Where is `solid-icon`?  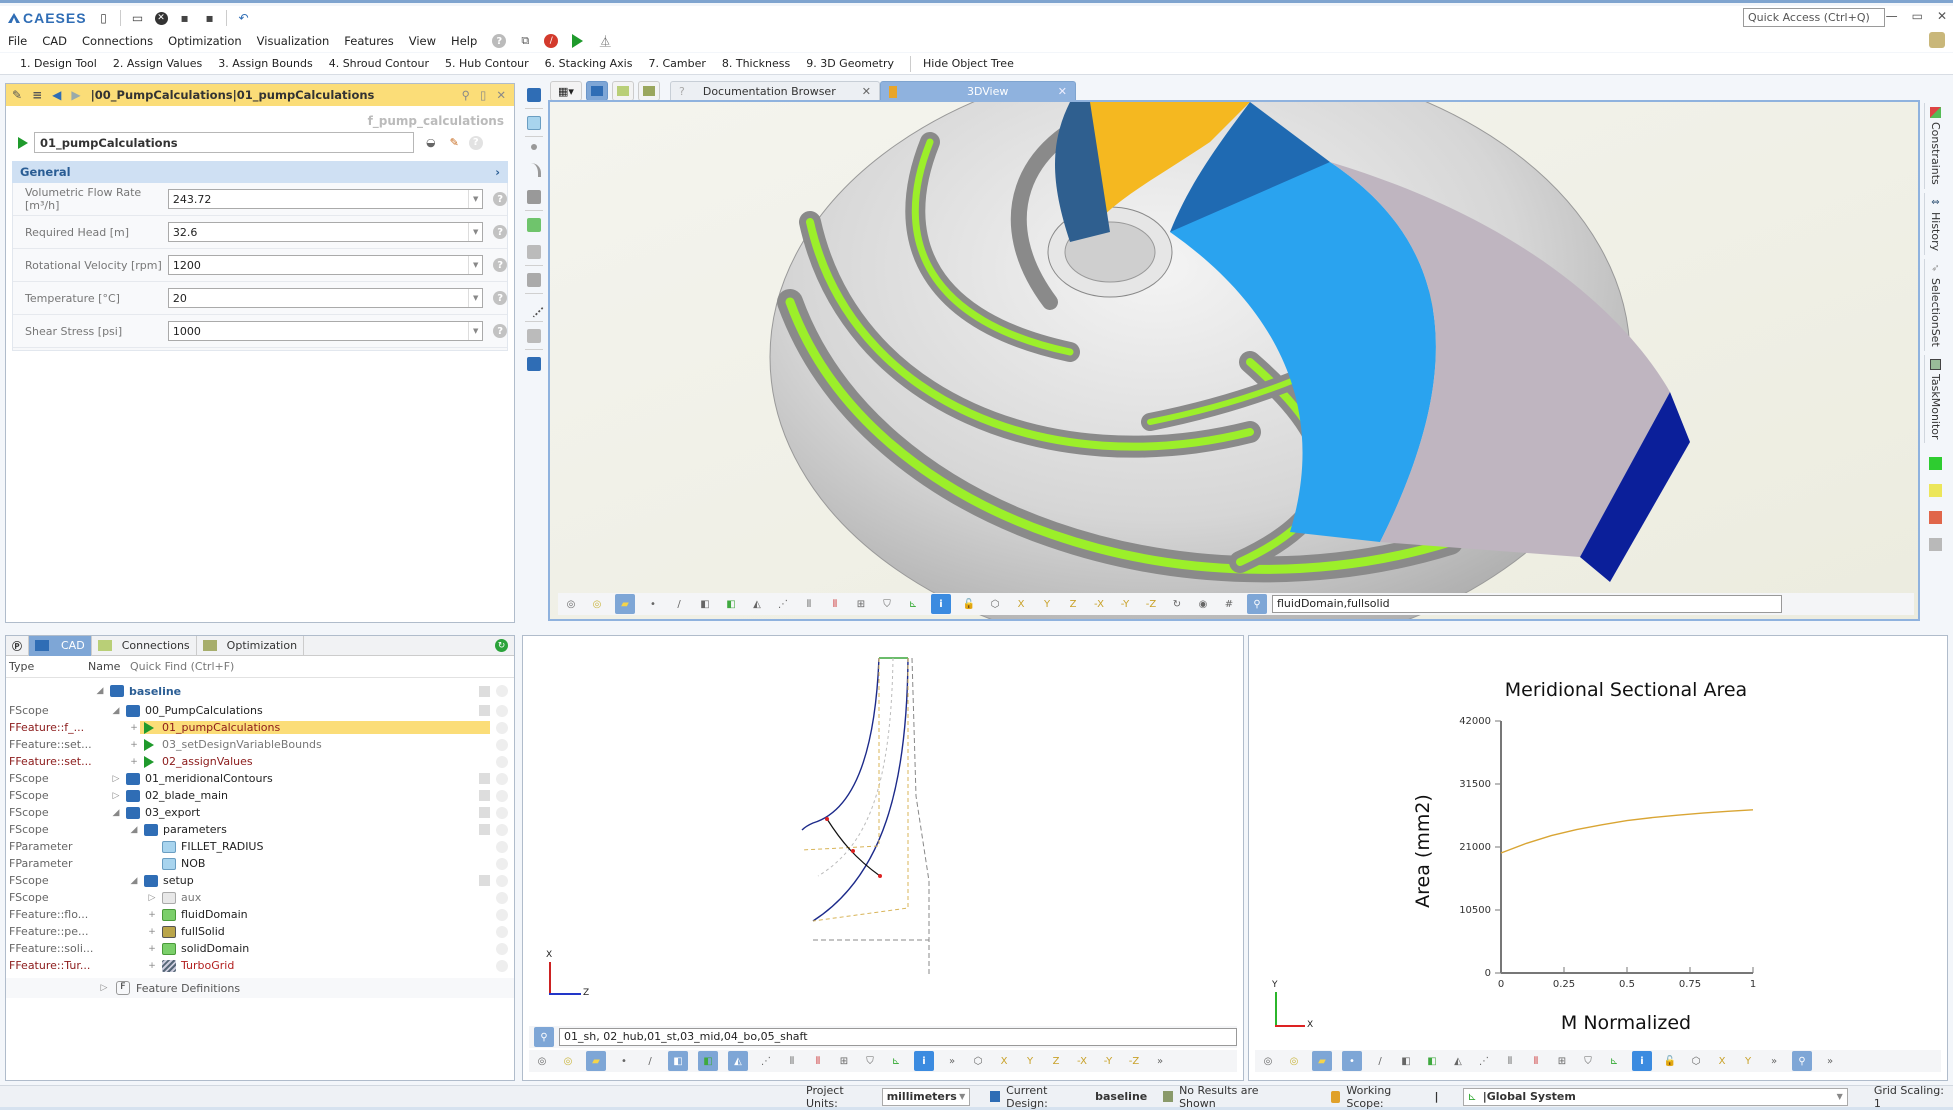
solid-icon is located at coordinates (534, 336).